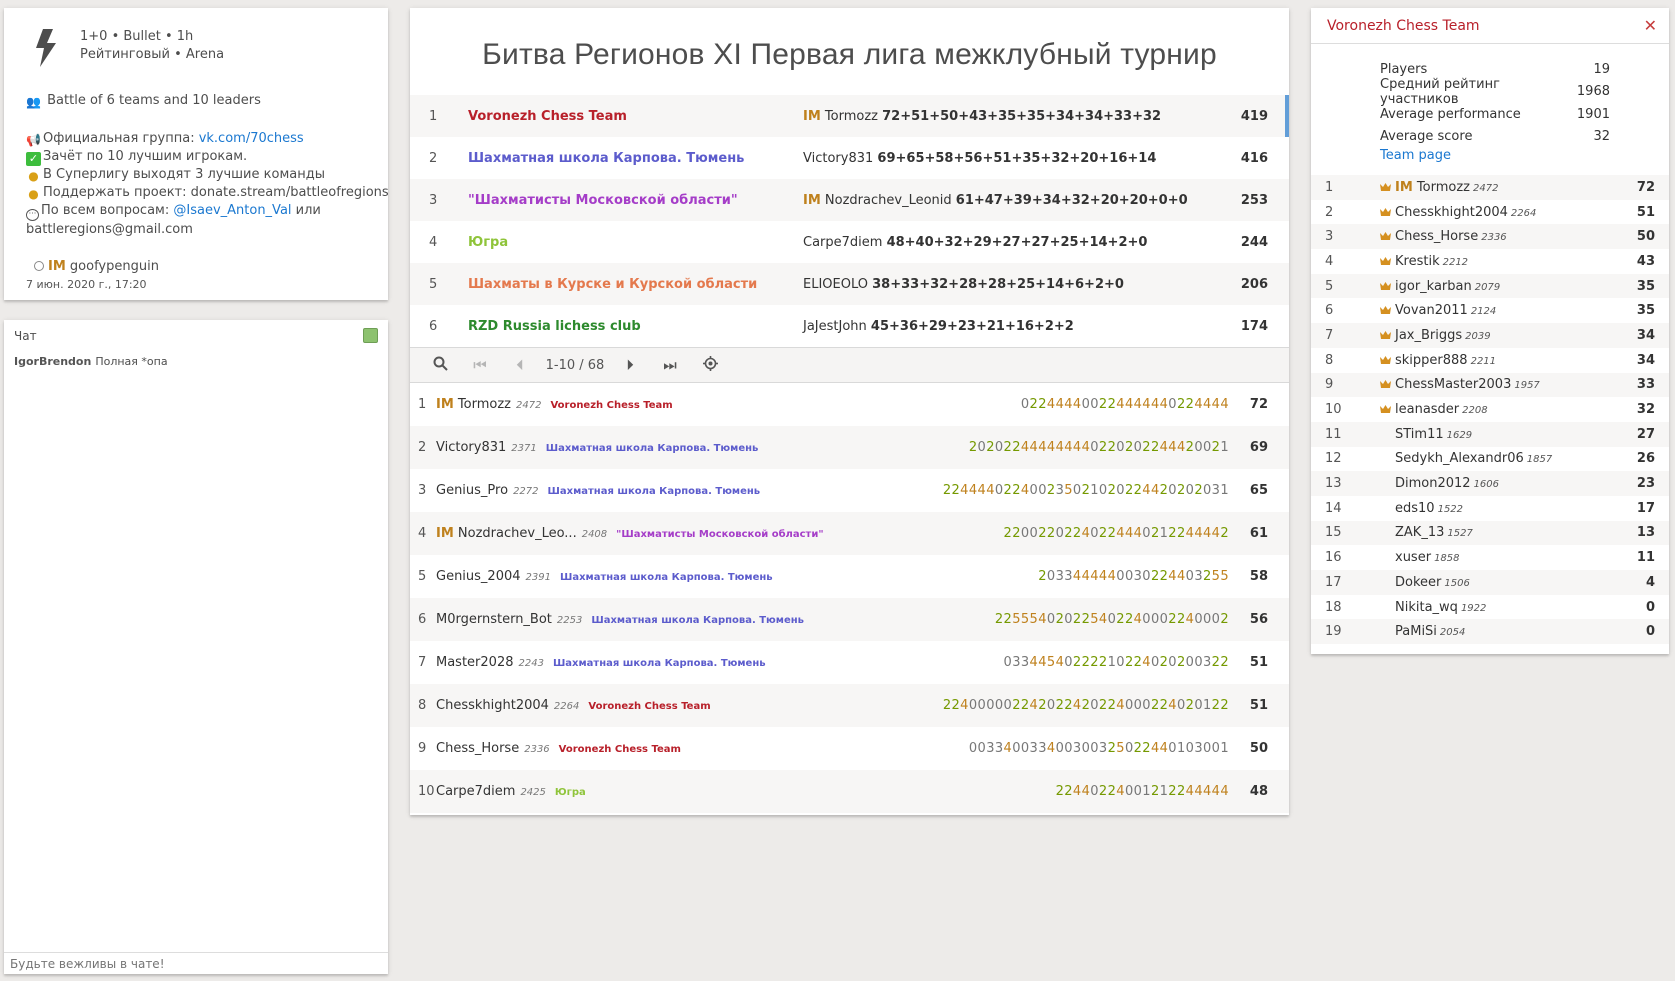  I want to click on roster-row: 10 leanasder 2208 32, so click(1490, 409).